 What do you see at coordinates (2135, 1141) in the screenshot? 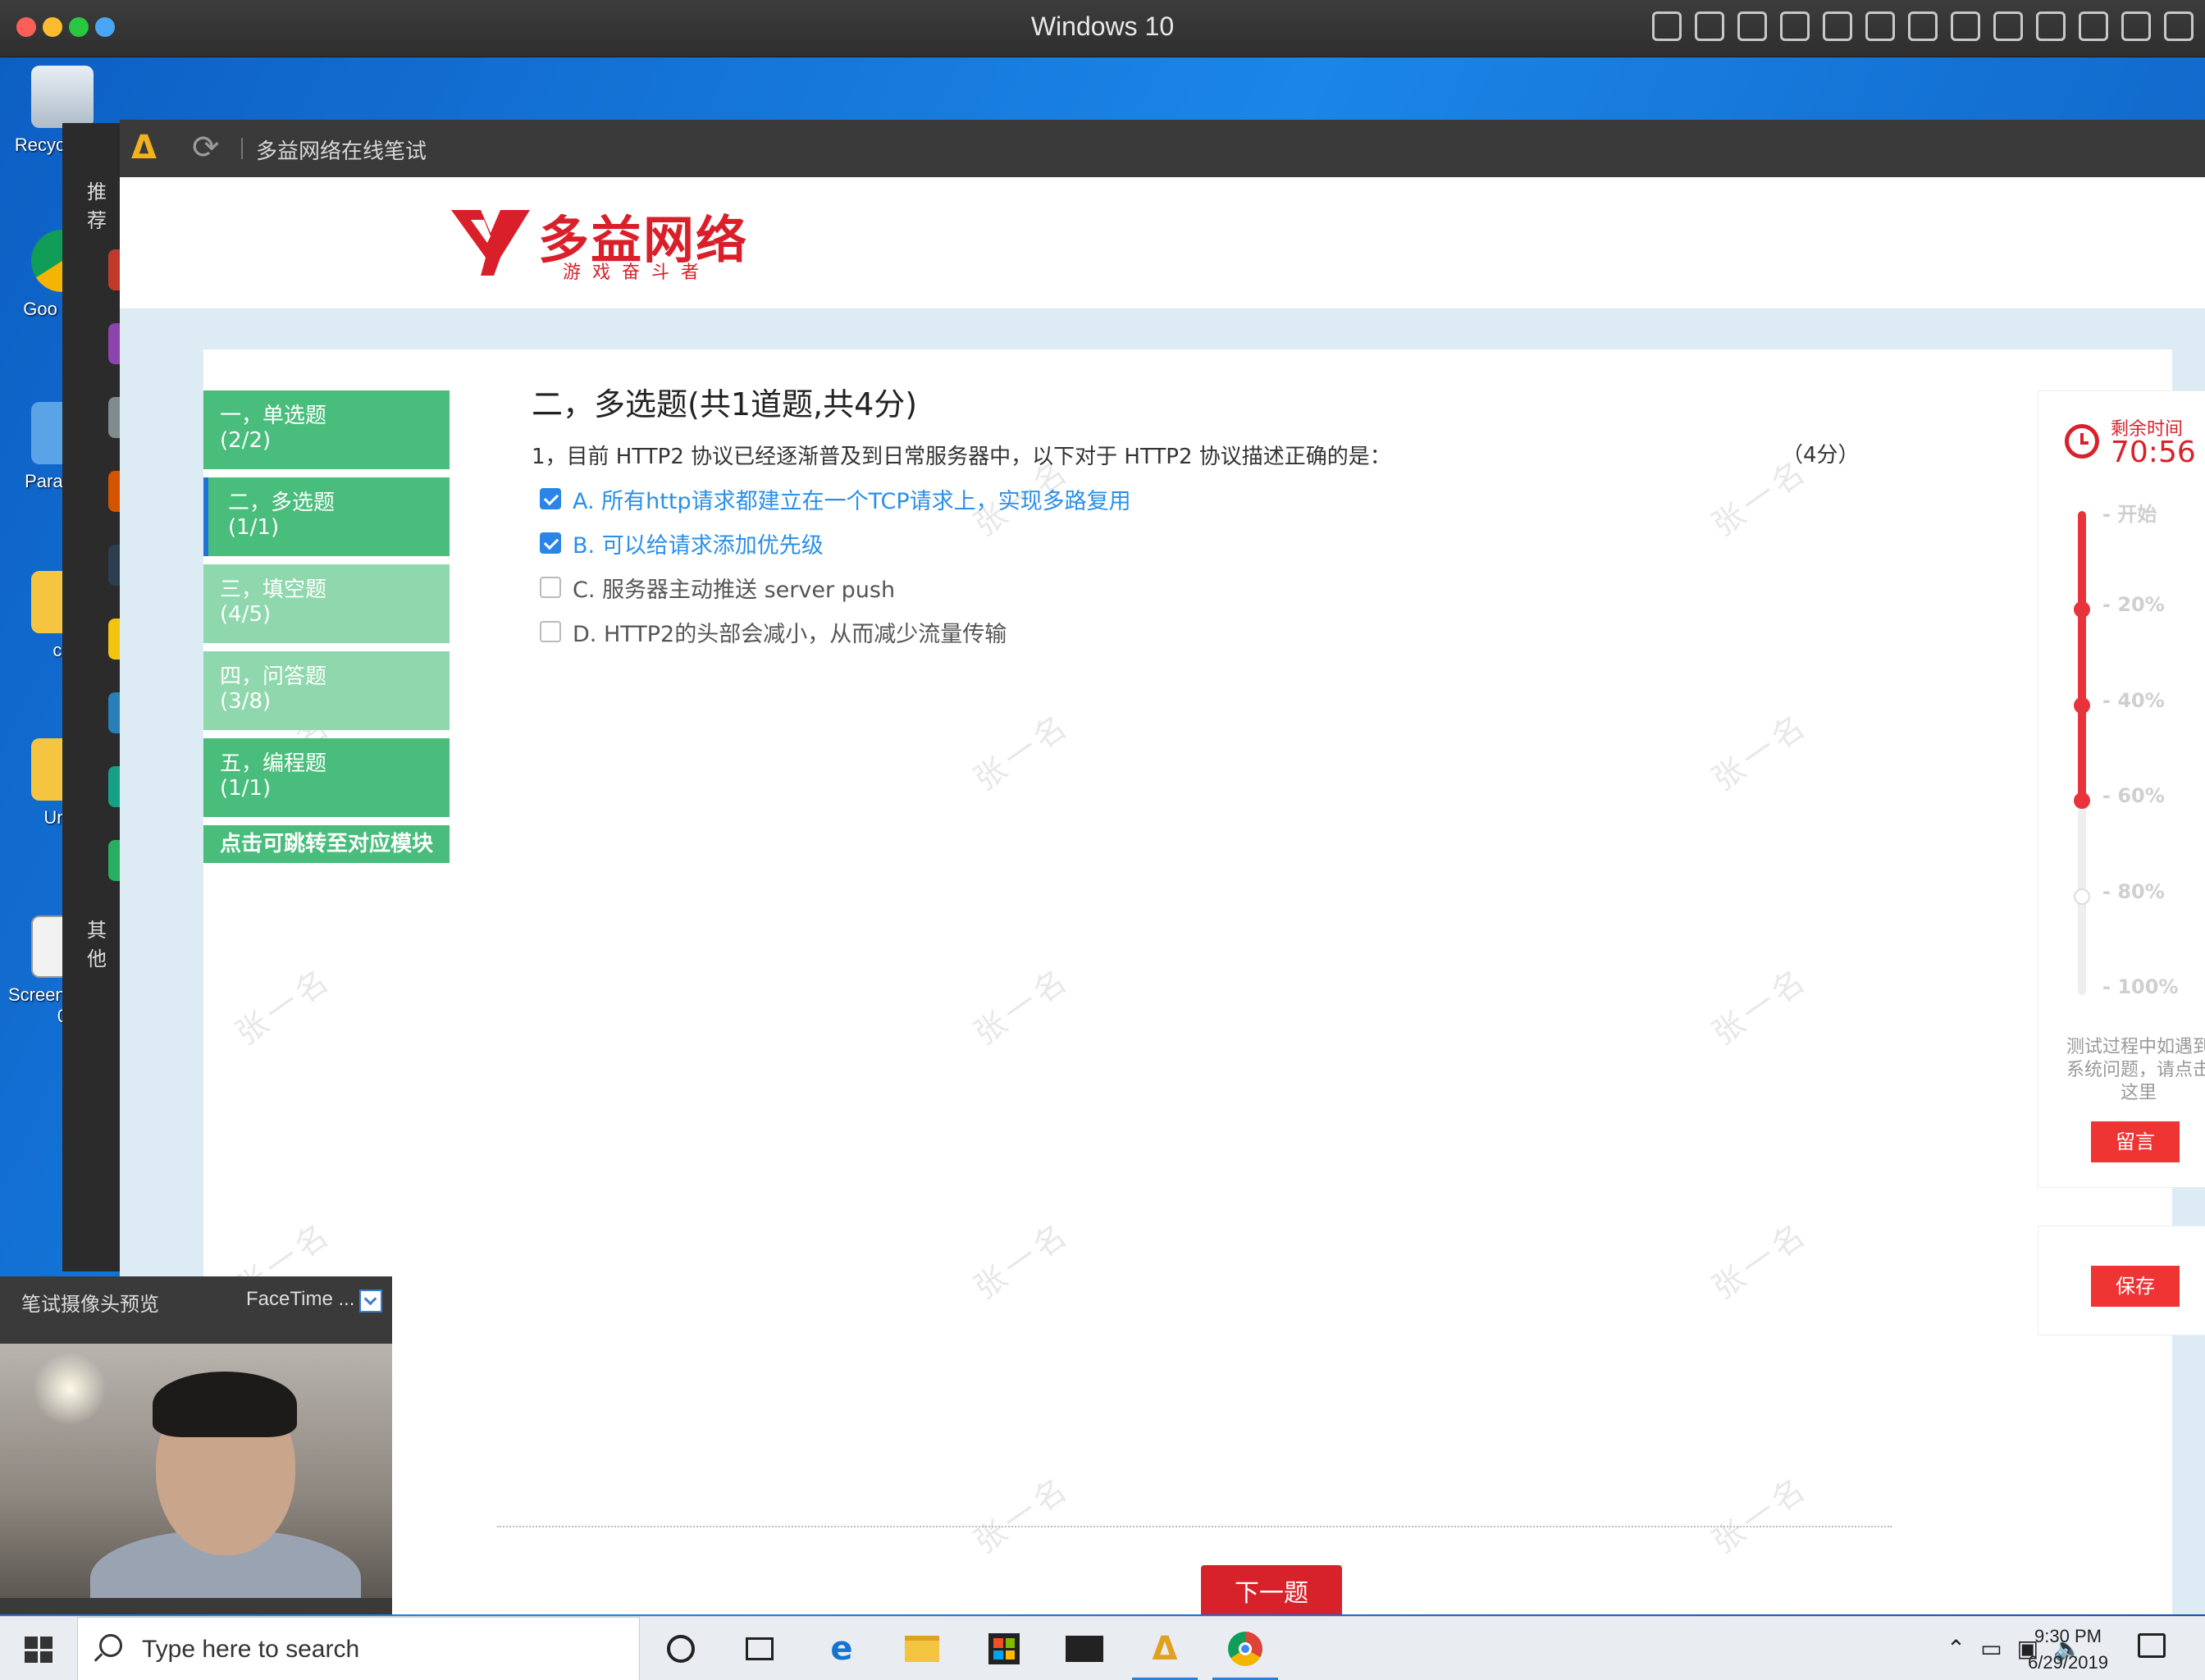
I see `message-button: 留言` at bounding box center [2135, 1141].